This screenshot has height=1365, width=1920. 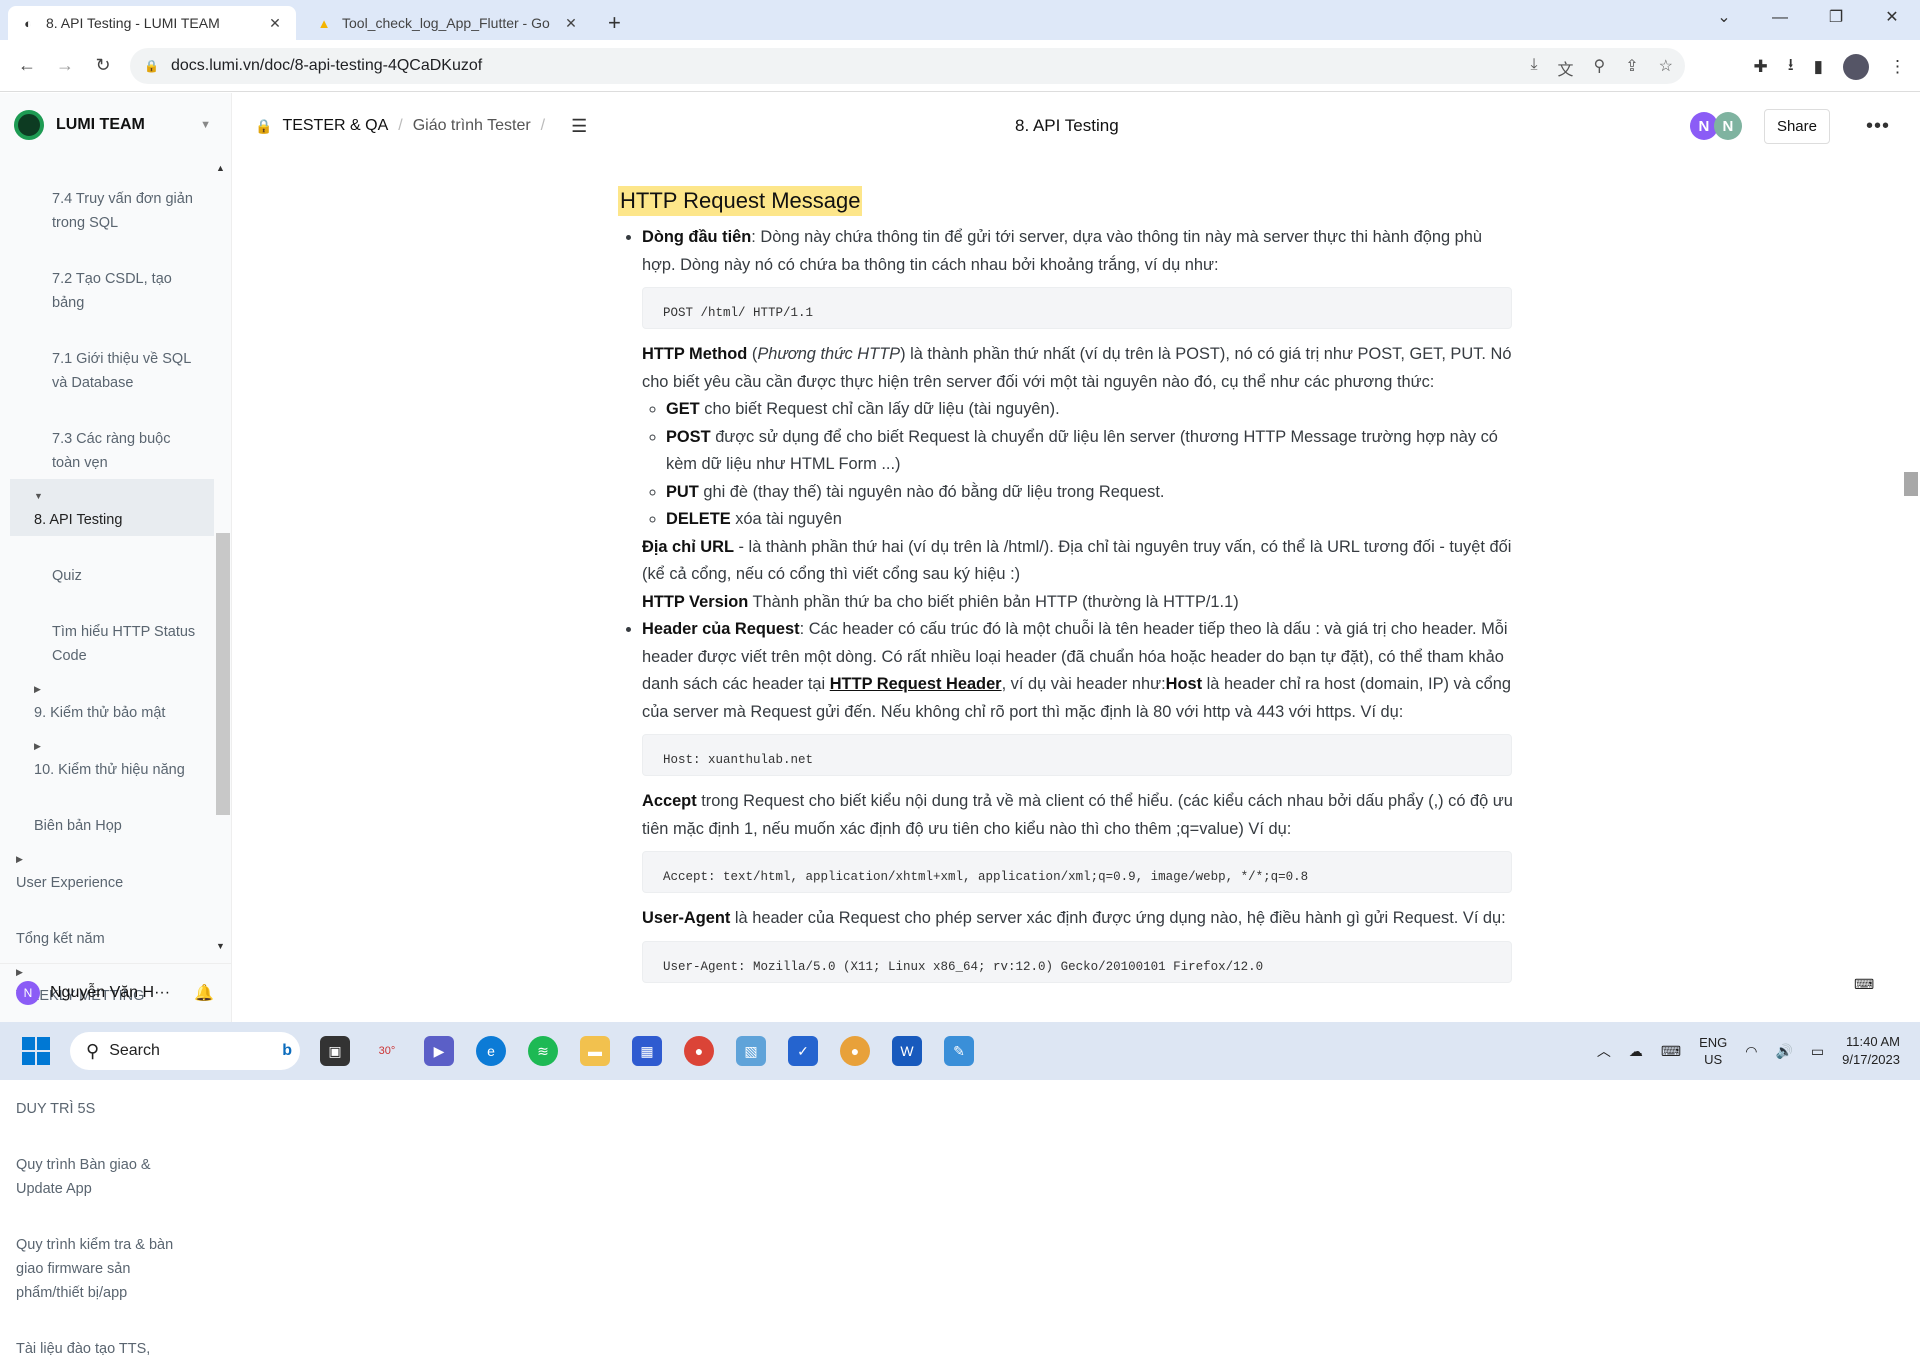 What do you see at coordinates (112, 1165) in the screenshot?
I see `sidebar-item: Quy trình Bàn giao & Update App` at bounding box center [112, 1165].